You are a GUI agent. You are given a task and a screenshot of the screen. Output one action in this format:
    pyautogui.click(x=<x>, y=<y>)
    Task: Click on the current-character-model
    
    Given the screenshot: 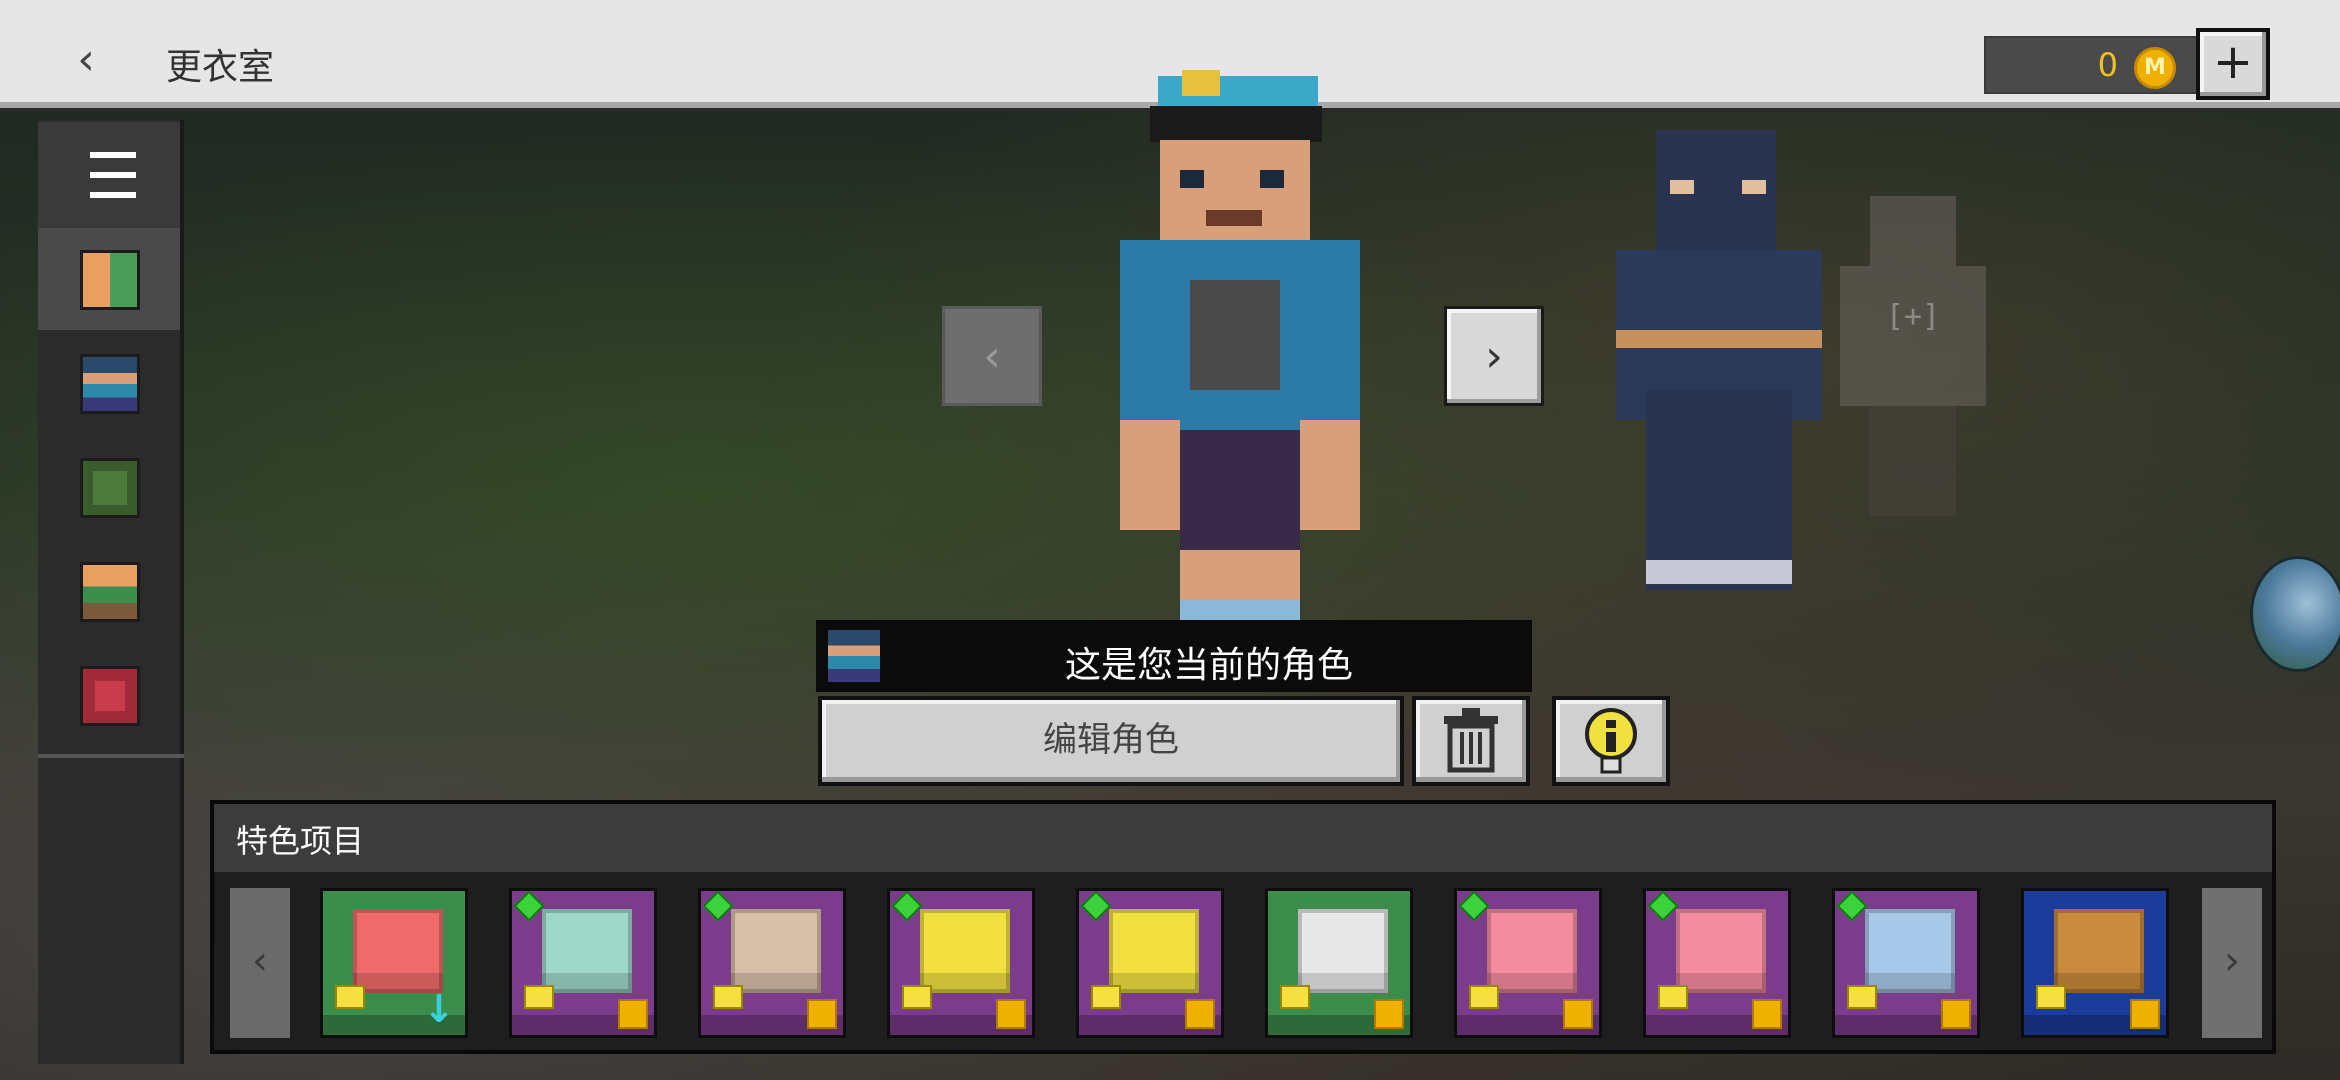 What is the action you would take?
    pyautogui.click(x=1240, y=350)
    